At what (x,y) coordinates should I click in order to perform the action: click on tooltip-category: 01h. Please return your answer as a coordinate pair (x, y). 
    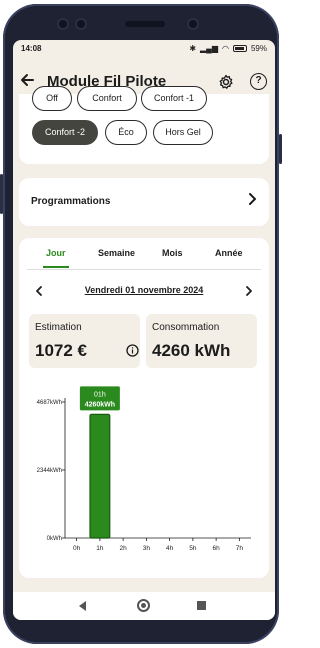
    Looking at the image, I should click on (100, 394).